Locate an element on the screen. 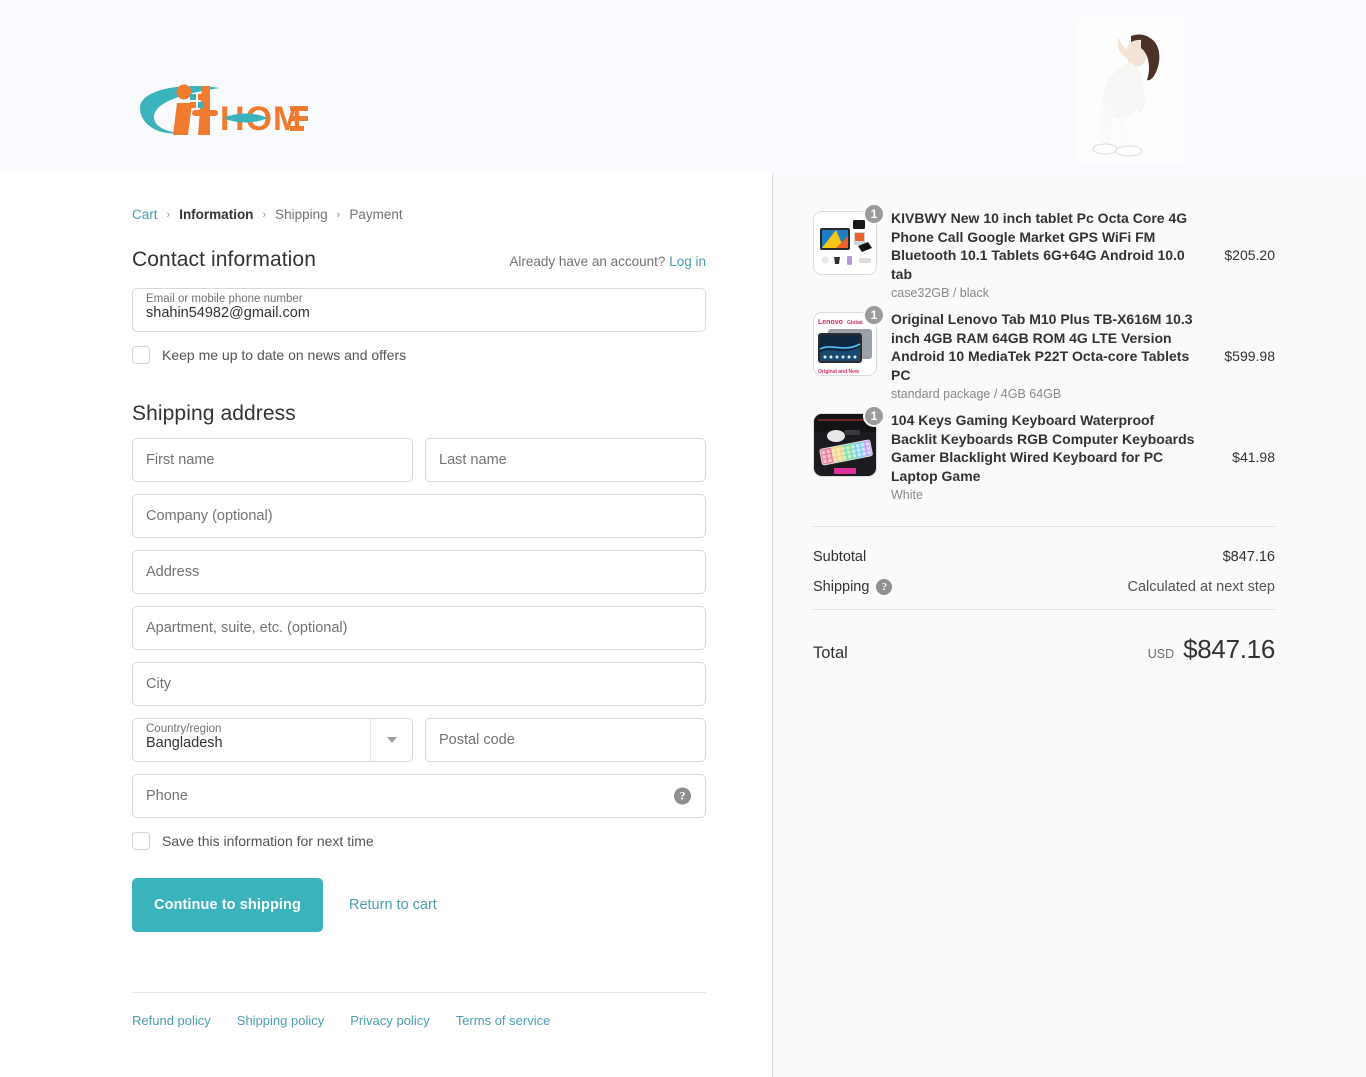 The height and width of the screenshot is (1077, 1366). company-field: Company (optional) is located at coordinates (419, 516).